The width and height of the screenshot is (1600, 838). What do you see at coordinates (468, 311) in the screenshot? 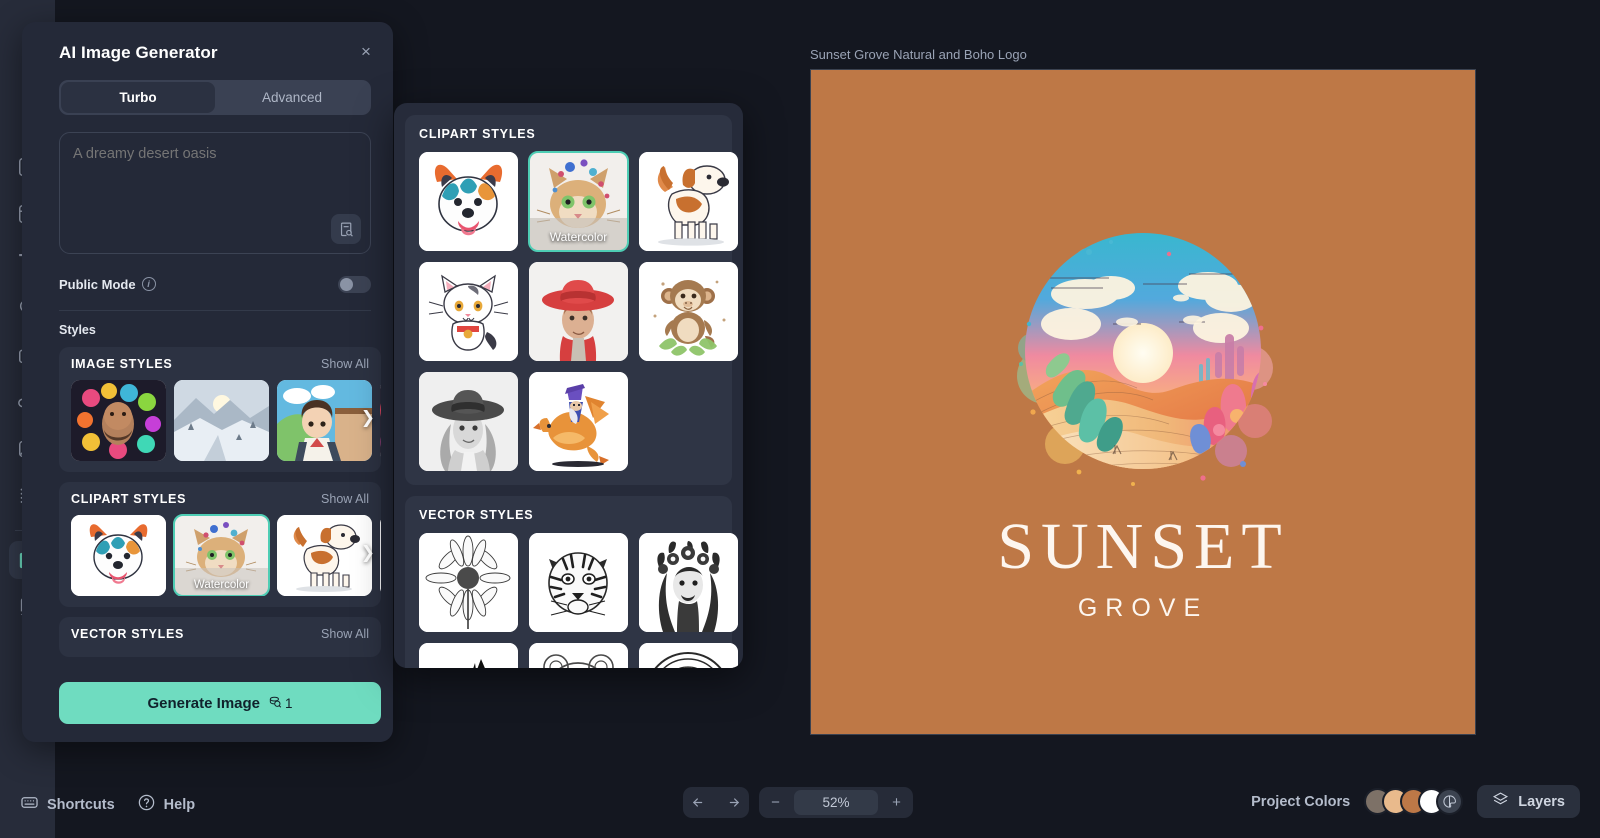
I see `popup-thumb-kawaii-white-cat` at bounding box center [468, 311].